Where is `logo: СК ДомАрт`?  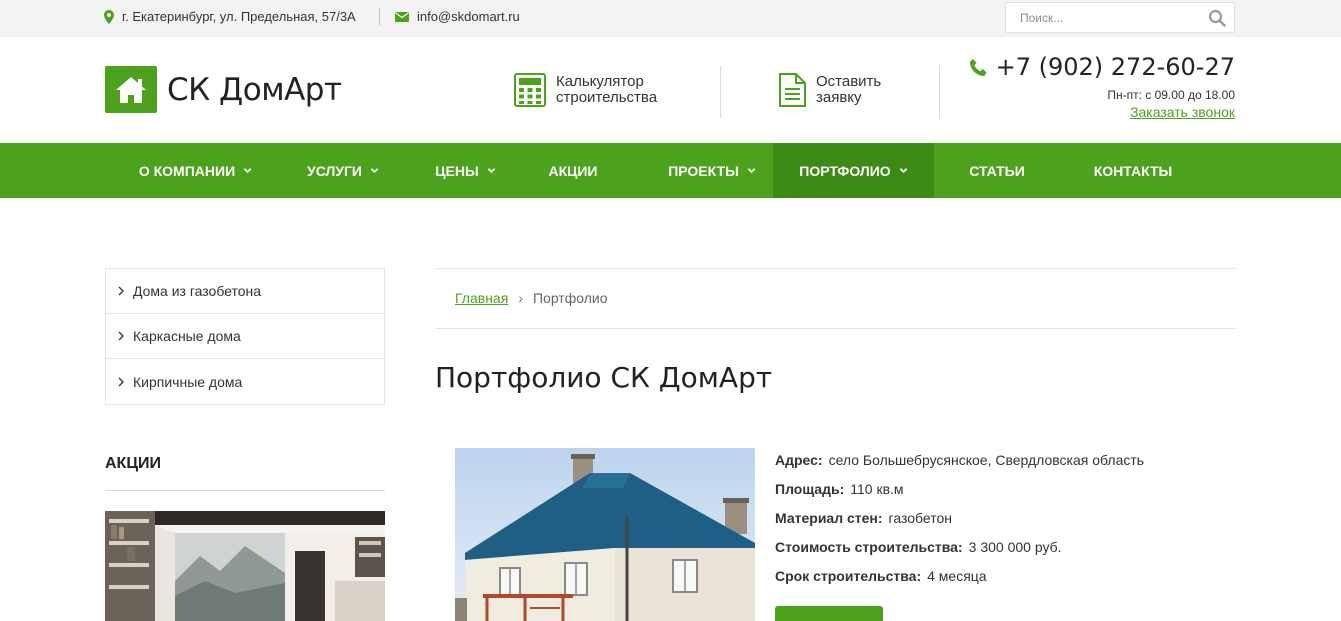 logo: СК ДомАрт is located at coordinates (223, 89).